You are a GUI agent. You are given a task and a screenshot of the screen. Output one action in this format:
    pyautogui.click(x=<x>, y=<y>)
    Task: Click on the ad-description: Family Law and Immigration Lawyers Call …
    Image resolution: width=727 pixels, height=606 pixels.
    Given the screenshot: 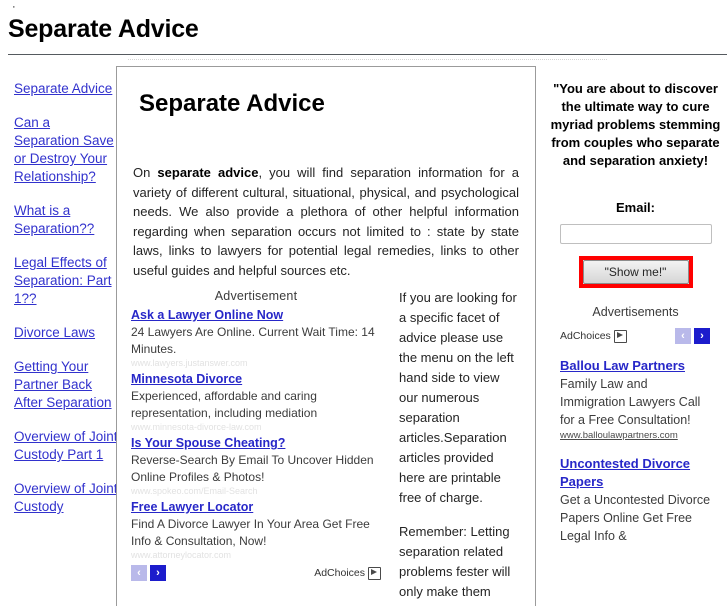 What is the action you would take?
    pyautogui.click(x=630, y=402)
    